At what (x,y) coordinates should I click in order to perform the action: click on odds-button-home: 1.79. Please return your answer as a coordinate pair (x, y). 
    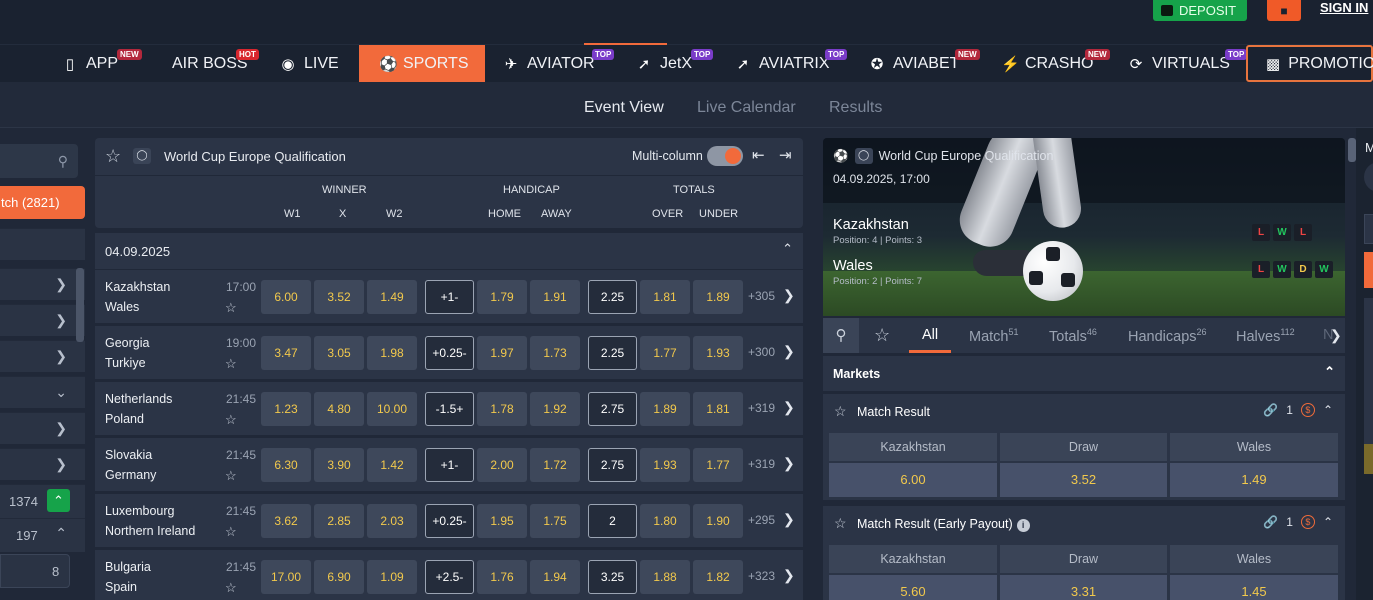
    Looking at the image, I should click on (502, 297).